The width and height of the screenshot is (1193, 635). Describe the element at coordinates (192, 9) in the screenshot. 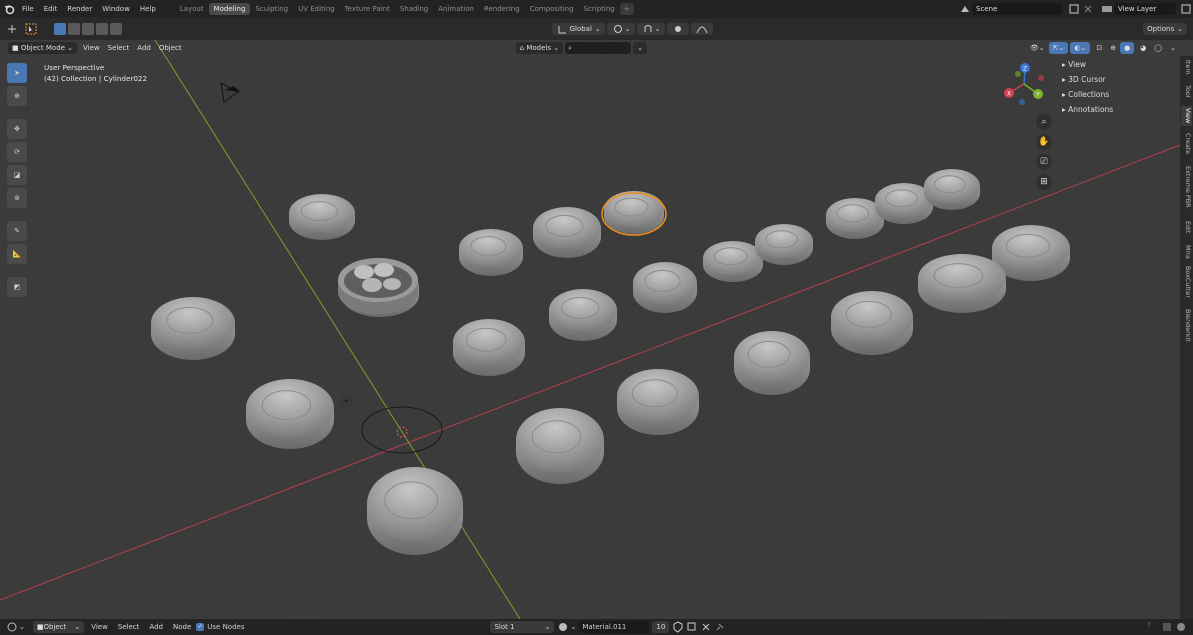

I see `tab-layout: Layout` at that location.